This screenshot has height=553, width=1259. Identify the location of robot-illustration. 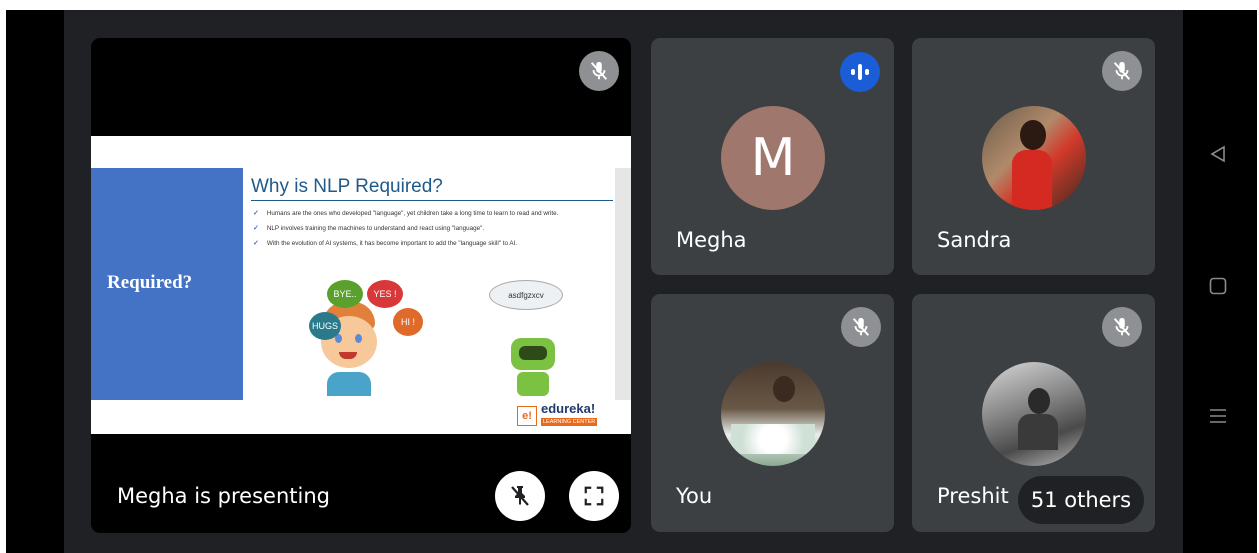
(533, 364).